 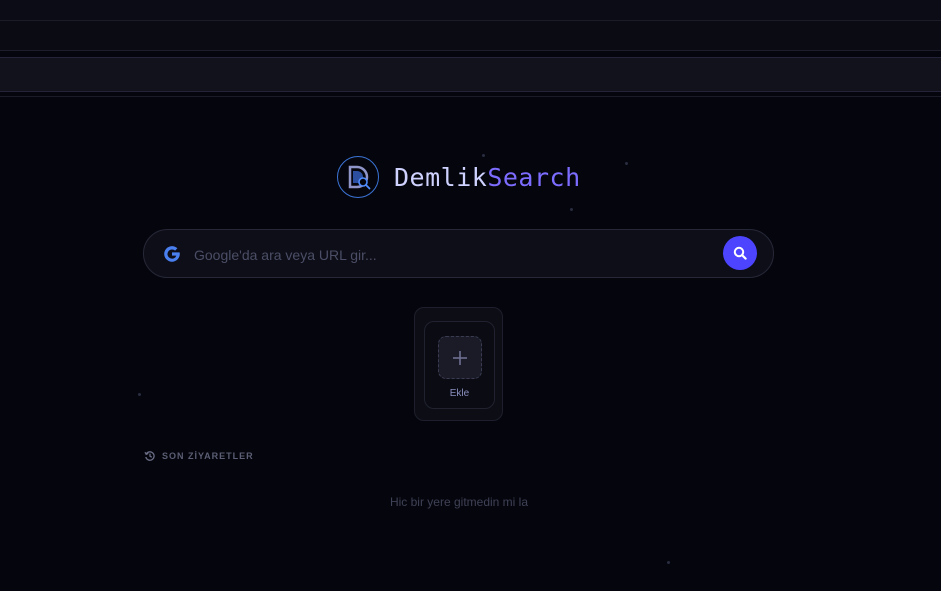 What do you see at coordinates (459, 393) in the screenshot?
I see `add-shortcut-label: Ekle` at bounding box center [459, 393].